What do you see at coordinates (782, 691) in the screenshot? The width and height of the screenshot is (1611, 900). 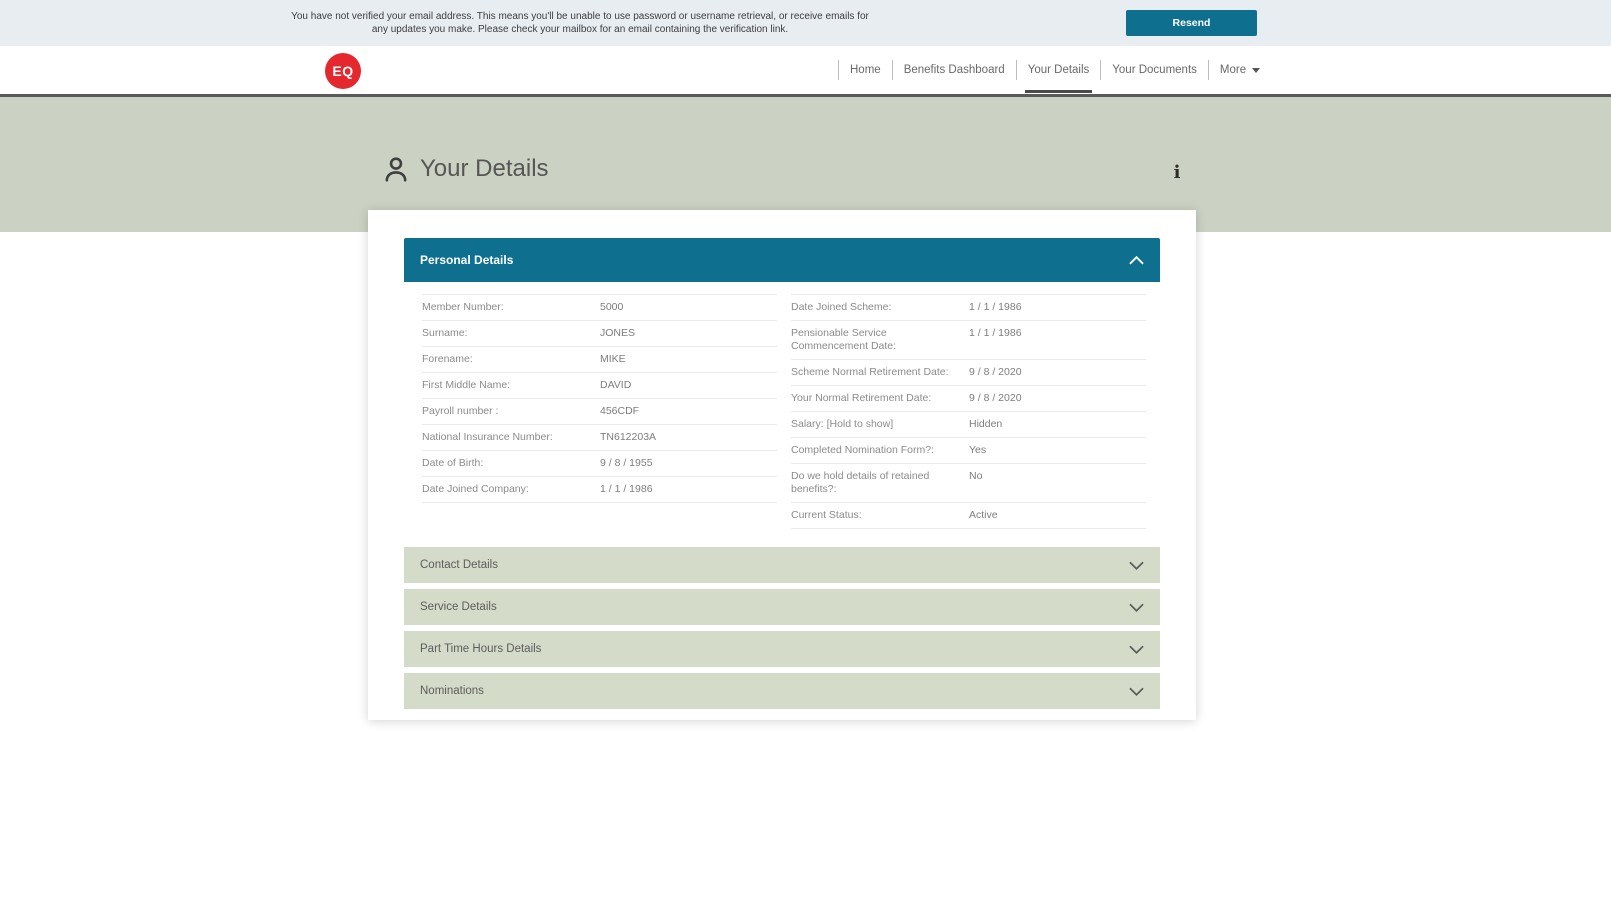 I see `section-nominations: Nominations` at bounding box center [782, 691].